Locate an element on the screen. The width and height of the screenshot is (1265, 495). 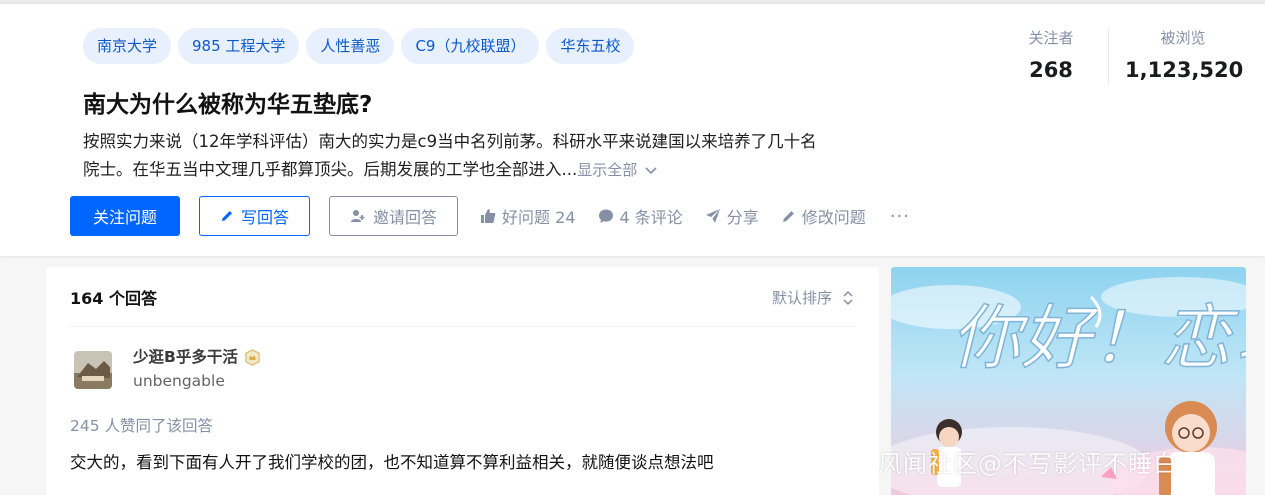
comments-label: 4 条评论 is located at coordinates (651, 217).